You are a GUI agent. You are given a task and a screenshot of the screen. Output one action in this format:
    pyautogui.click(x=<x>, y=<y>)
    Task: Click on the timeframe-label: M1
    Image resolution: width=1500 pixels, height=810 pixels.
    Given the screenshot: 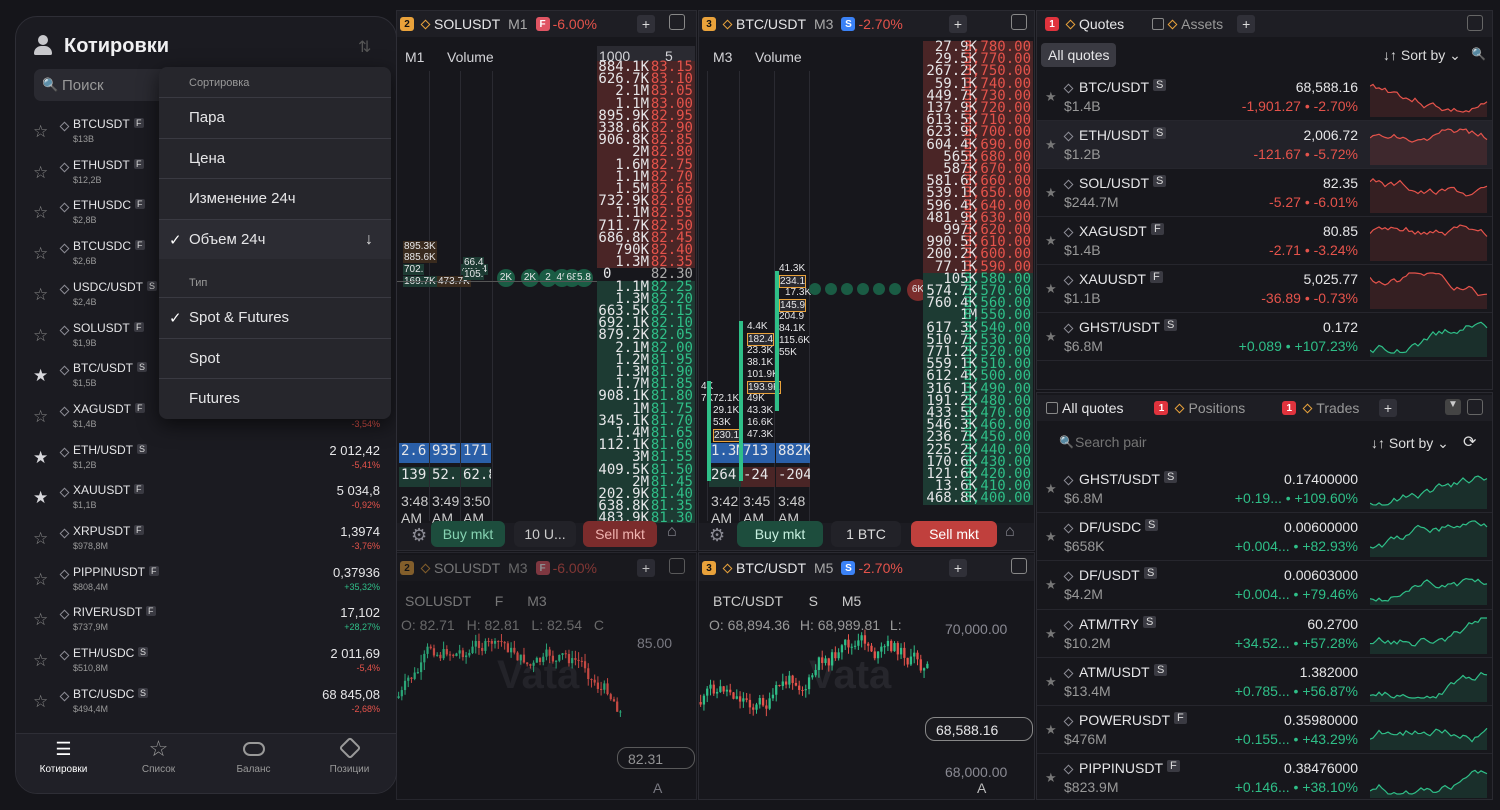 What is the action you would take?
    pyautogui.click(x=517, y=24)
    